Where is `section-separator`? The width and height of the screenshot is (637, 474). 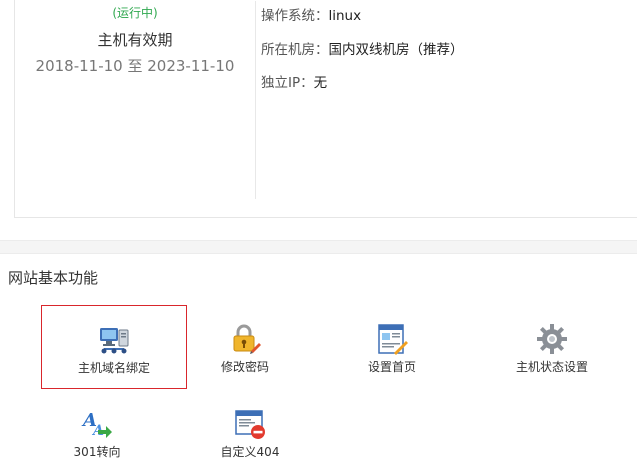
section-separator is located at coordinates (318, 247).